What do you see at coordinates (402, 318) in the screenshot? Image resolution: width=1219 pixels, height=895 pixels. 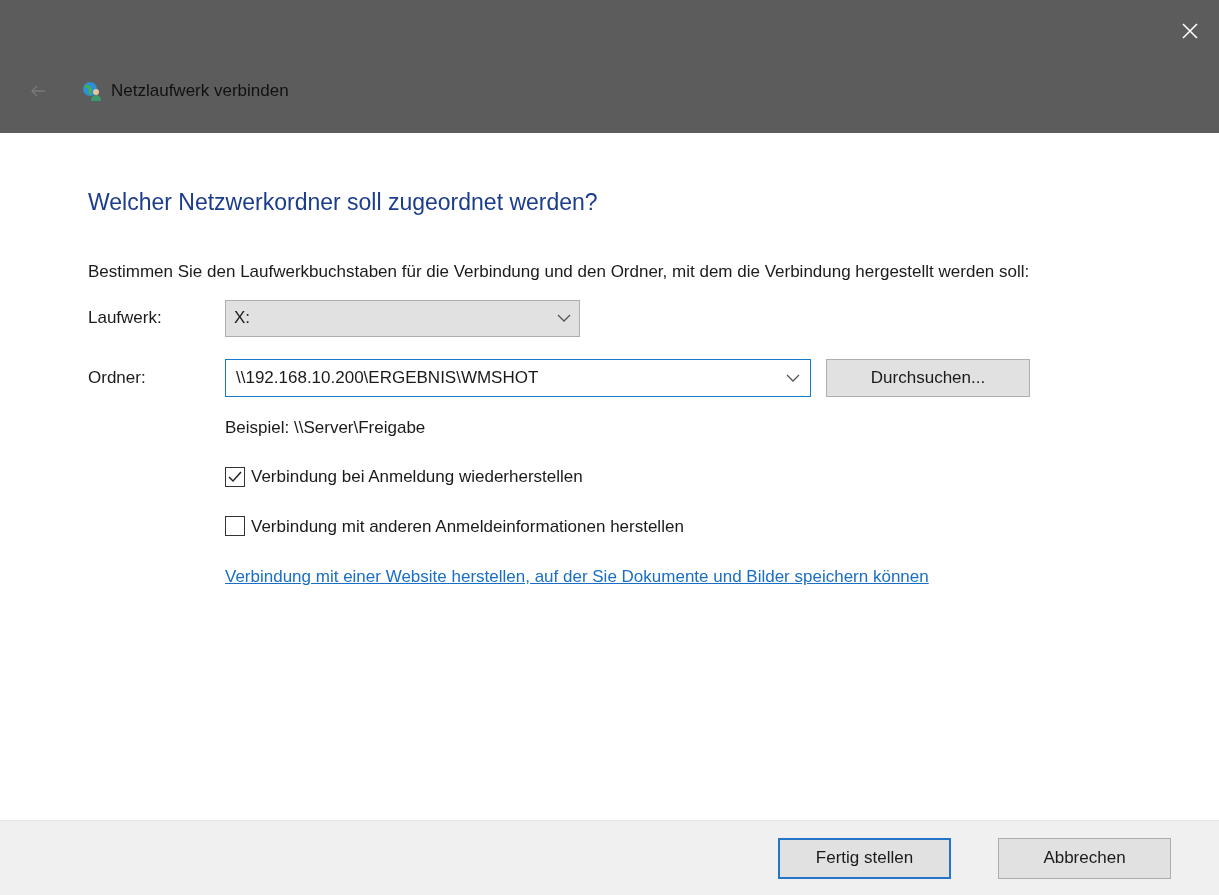 I see `drive-dropdown: X:` at bounding box center [402, 318].